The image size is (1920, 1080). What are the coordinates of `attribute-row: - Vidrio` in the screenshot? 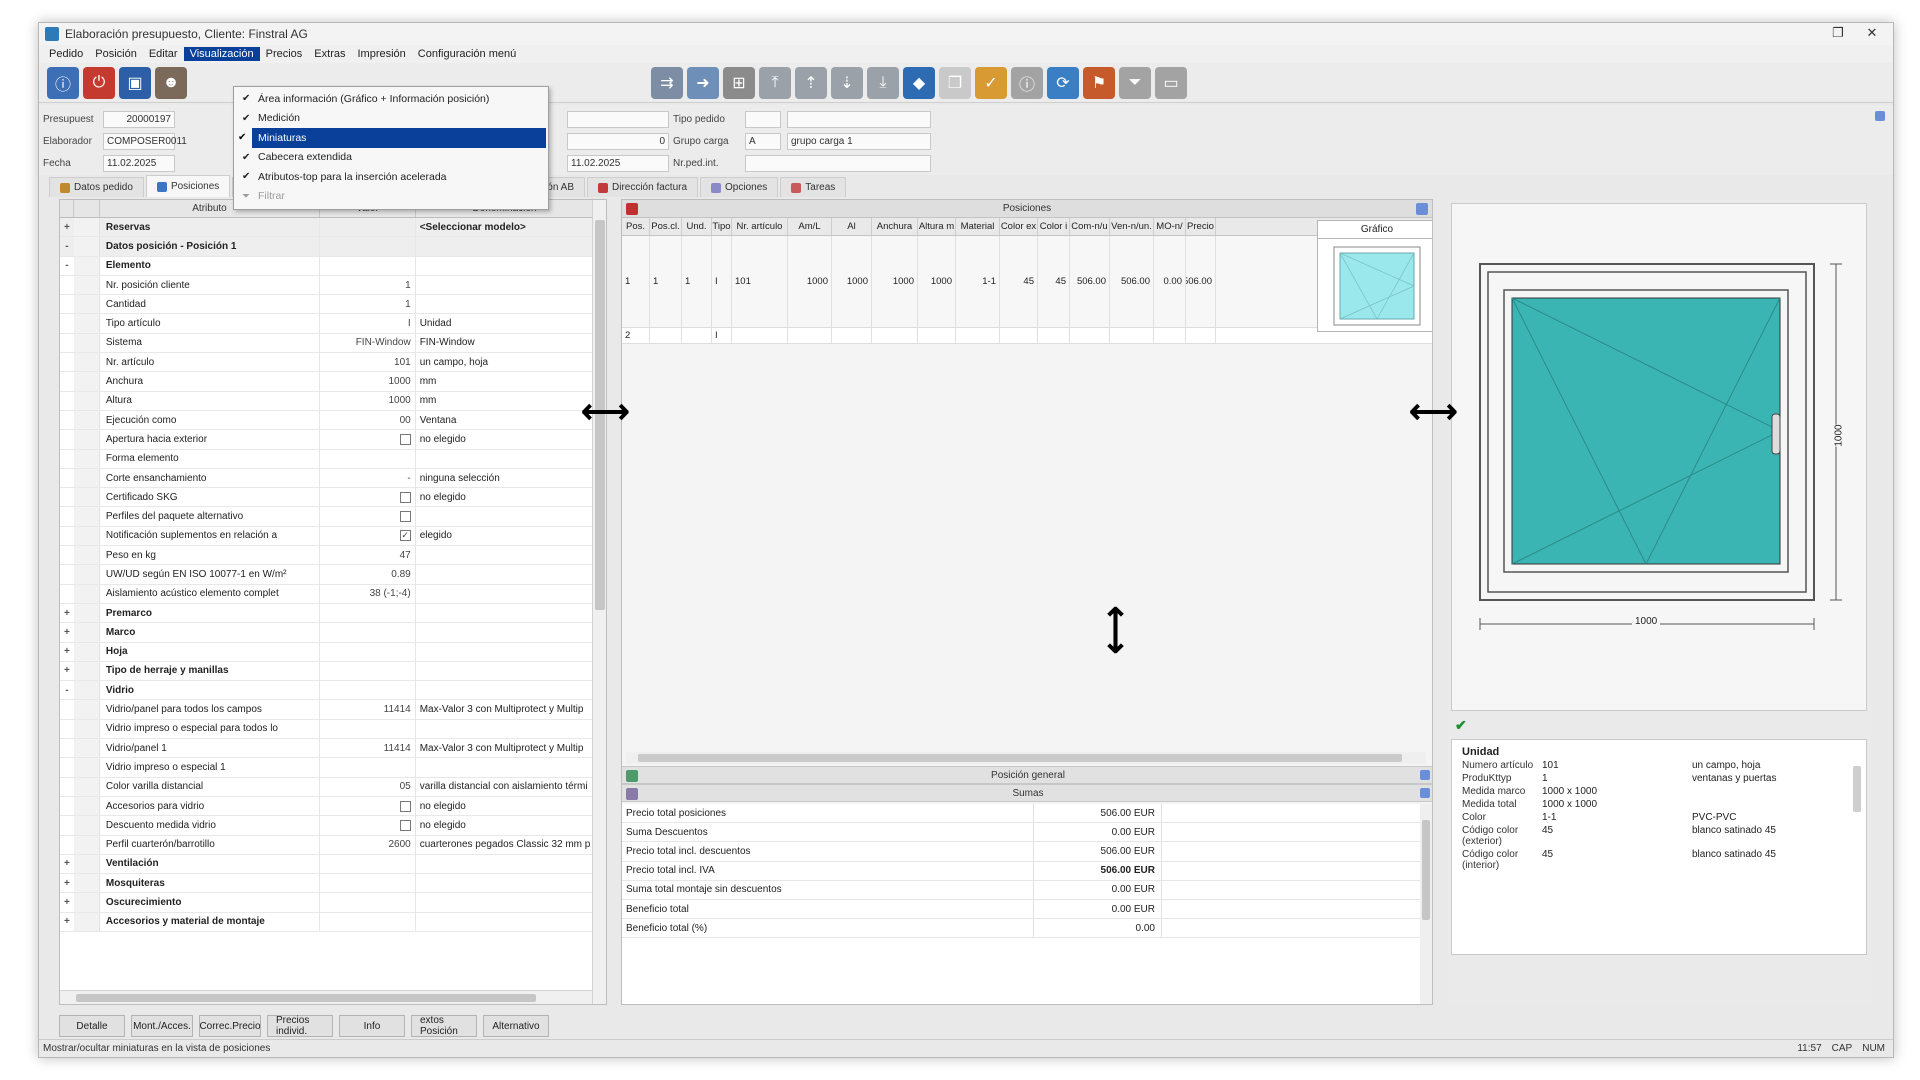 It's located at (333, 691).